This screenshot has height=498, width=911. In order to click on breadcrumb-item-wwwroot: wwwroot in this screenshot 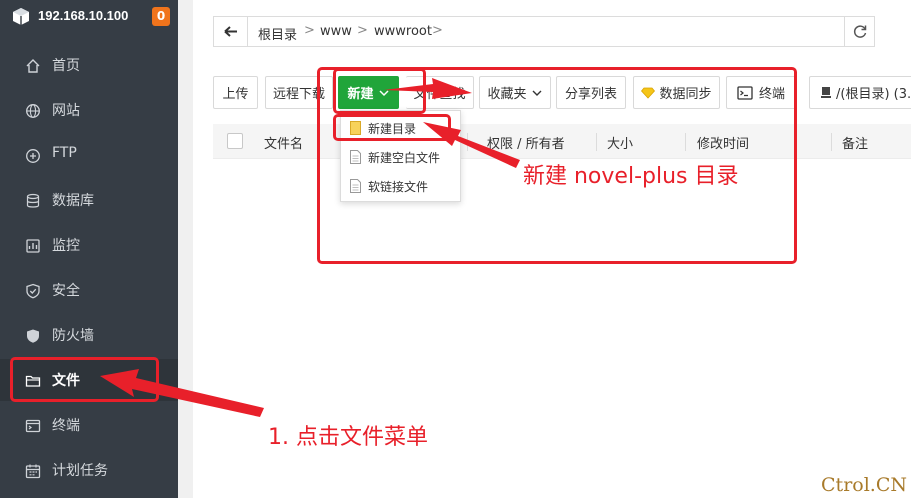, I will do `click(403, 31)`.